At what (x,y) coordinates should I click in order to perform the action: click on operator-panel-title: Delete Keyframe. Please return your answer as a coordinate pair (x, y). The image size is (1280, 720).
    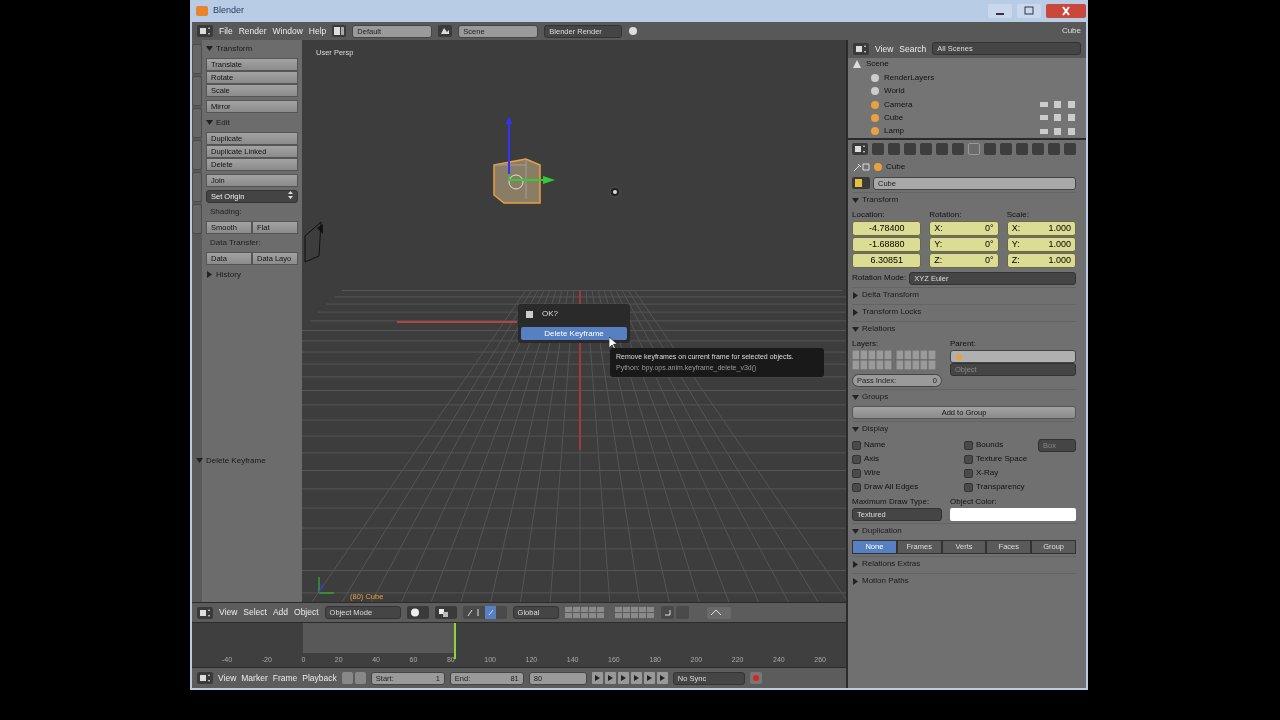
    Looking at the image, I should click on (236, 460).